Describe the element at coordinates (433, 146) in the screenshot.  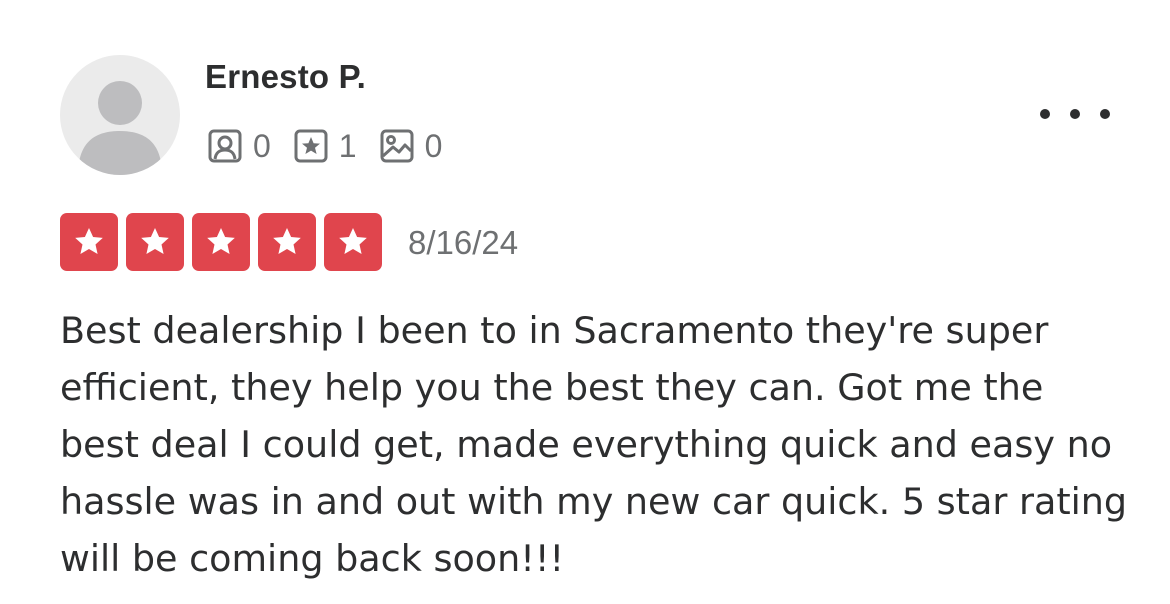
I see `photos-count: 0` at that location.